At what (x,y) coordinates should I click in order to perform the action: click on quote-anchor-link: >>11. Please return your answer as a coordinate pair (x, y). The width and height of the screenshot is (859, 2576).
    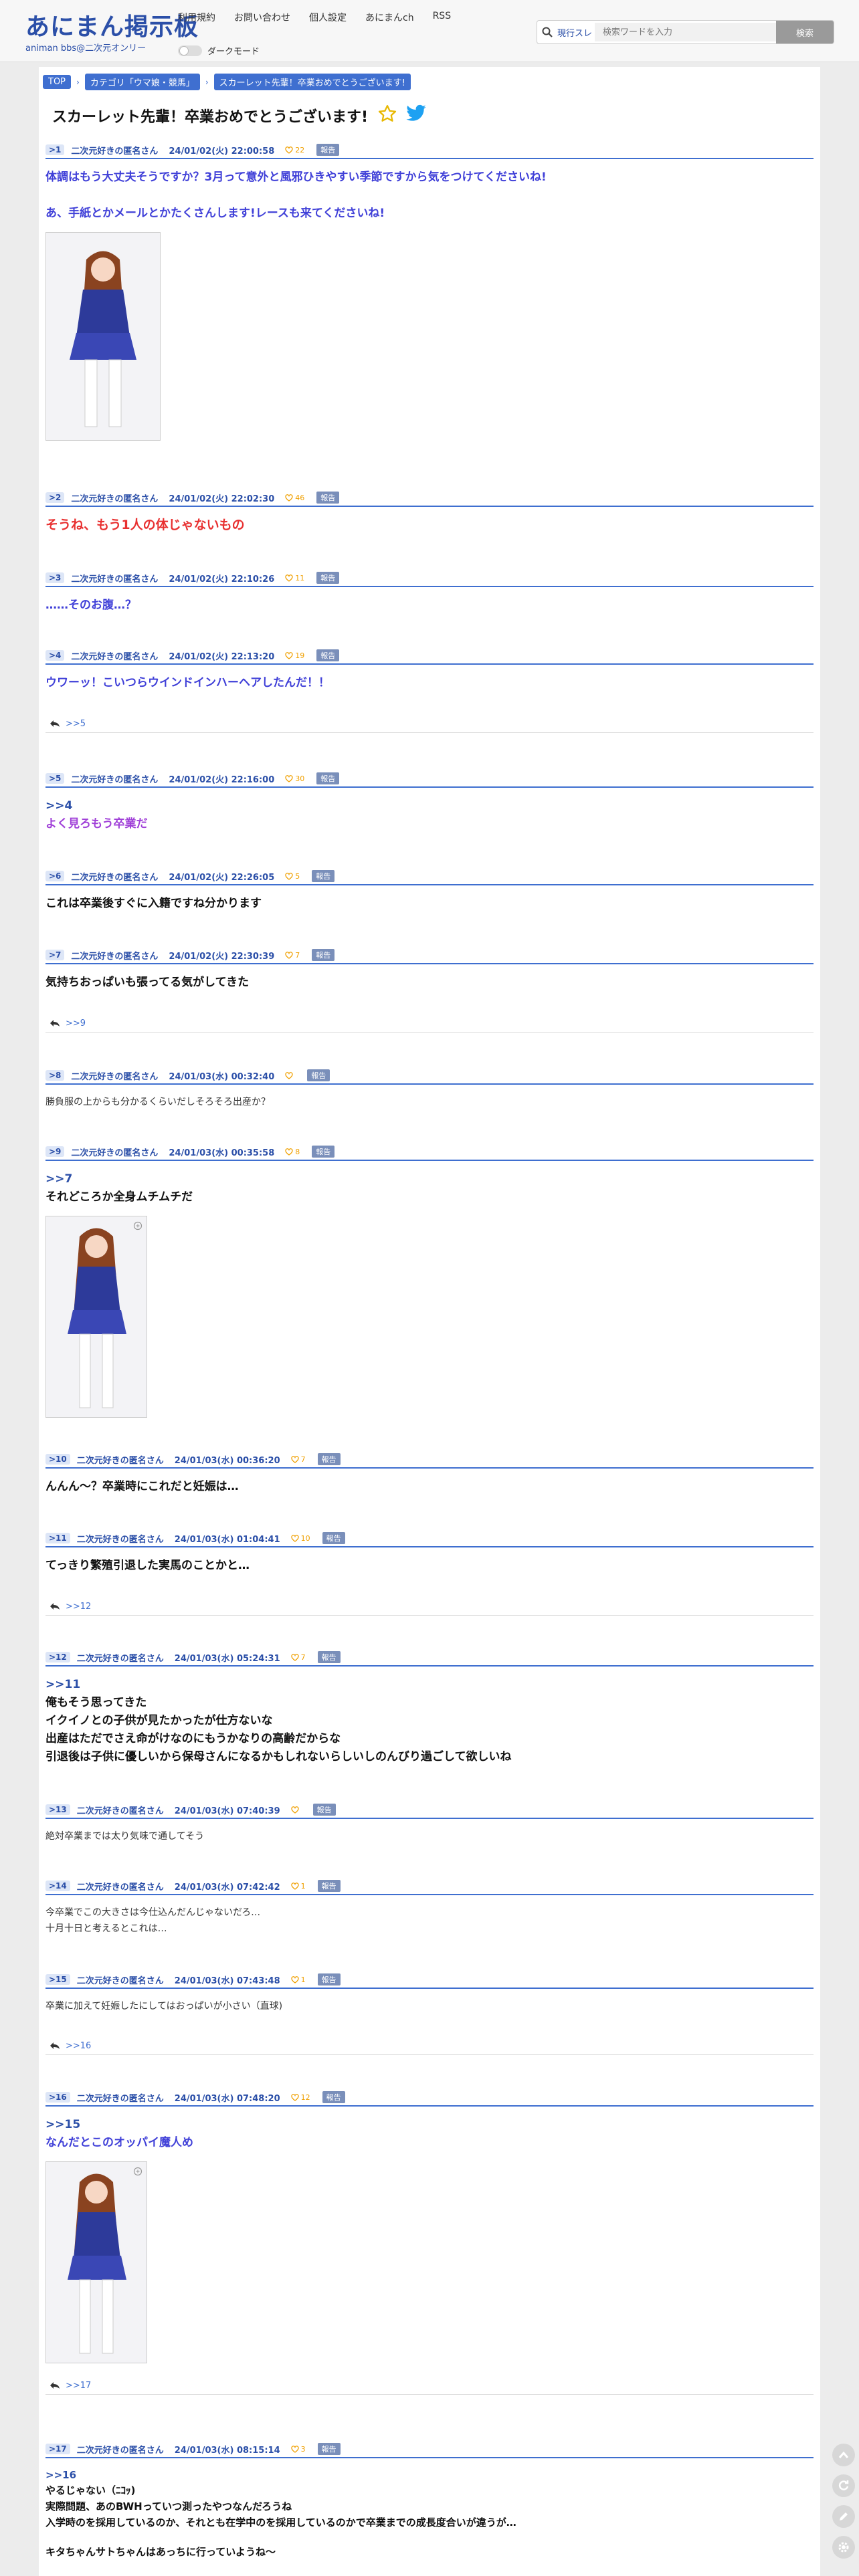
    Looking at the image, I should click on (429, 1685).